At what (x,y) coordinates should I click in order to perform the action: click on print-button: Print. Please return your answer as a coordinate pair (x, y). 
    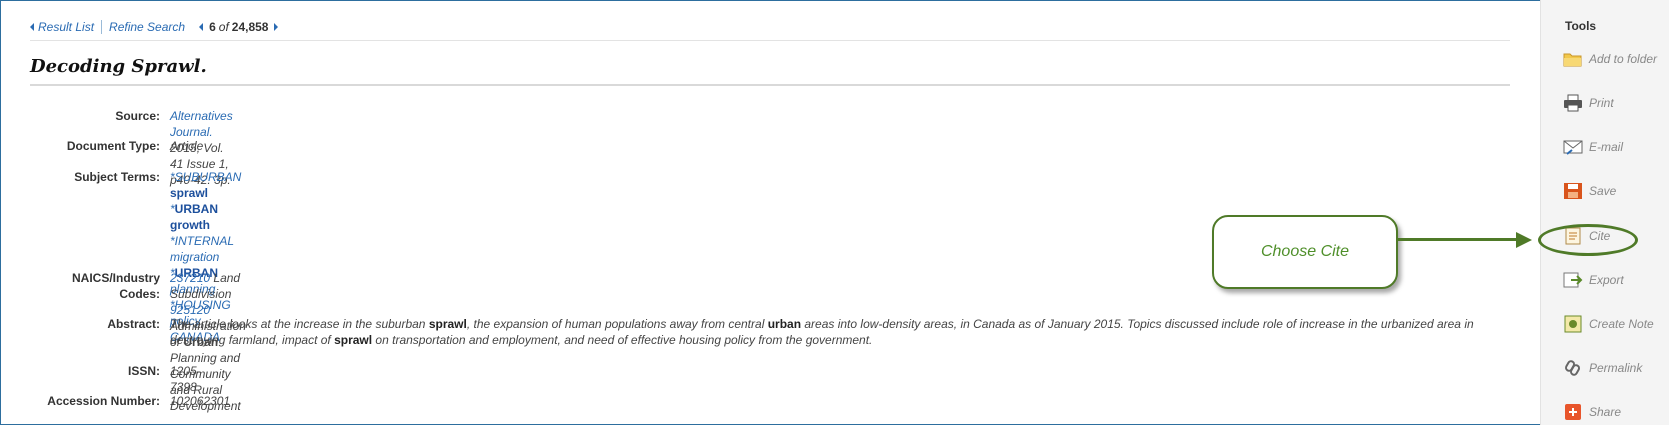
    Looking at the image, I should click on (1588, 103).